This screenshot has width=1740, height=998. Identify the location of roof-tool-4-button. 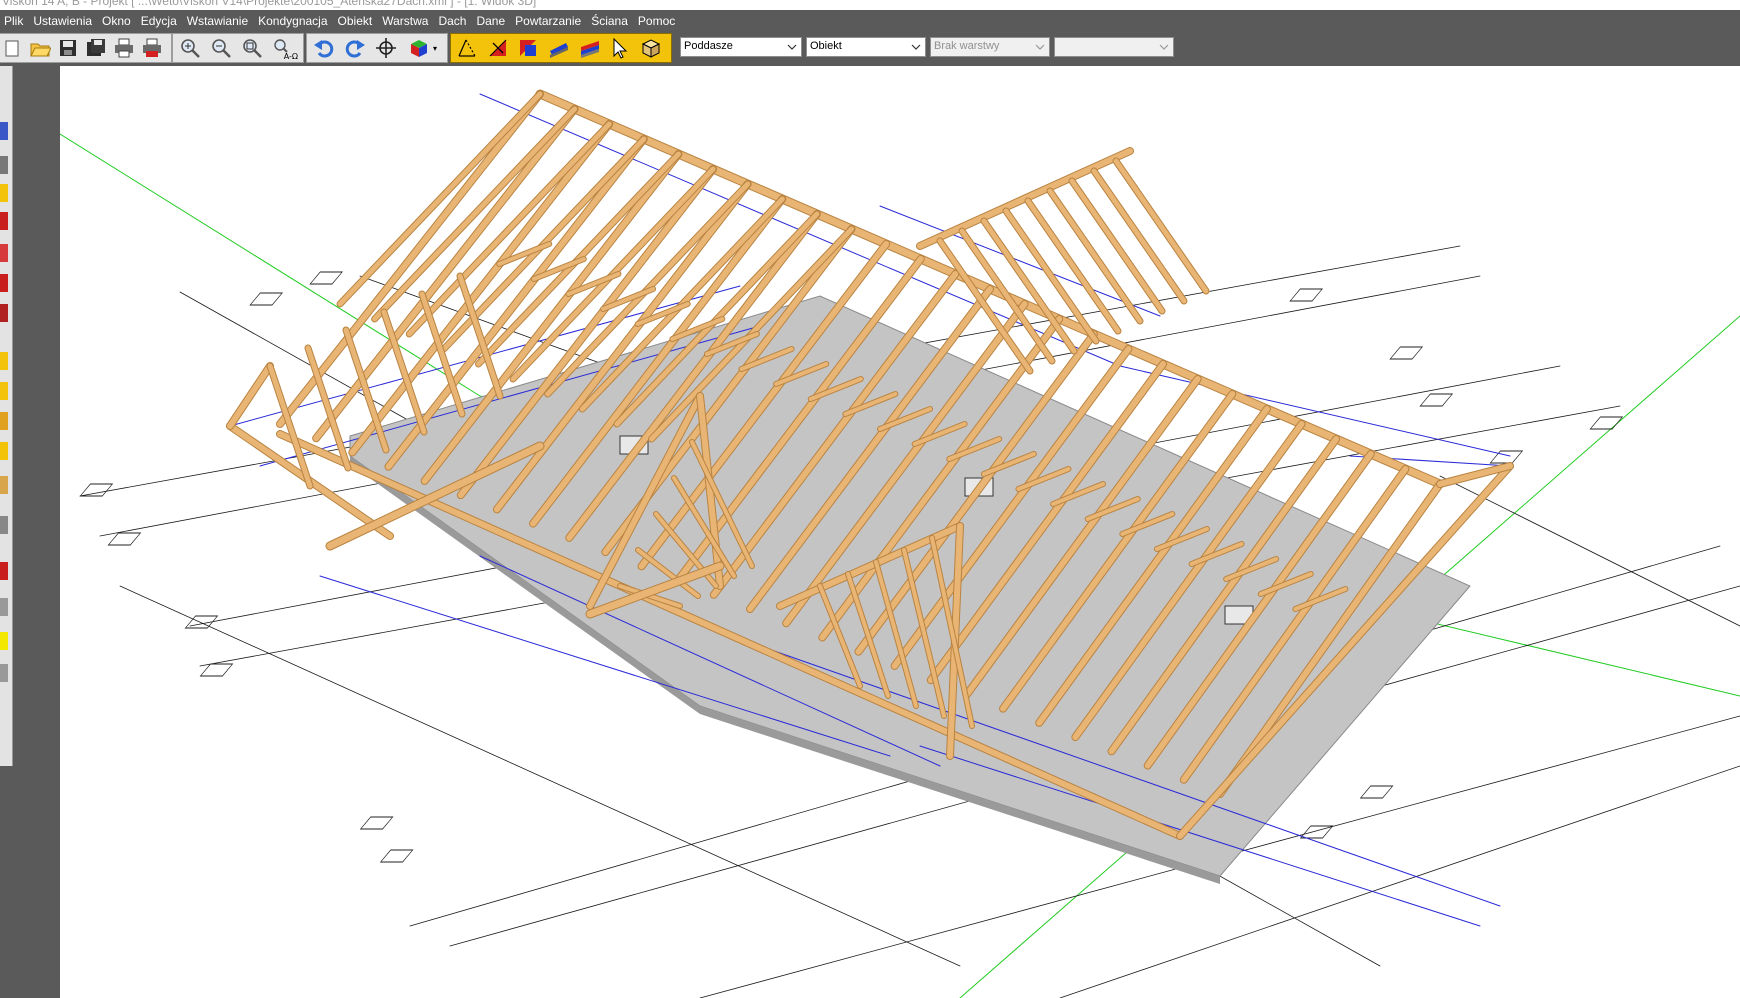
(559, 48).